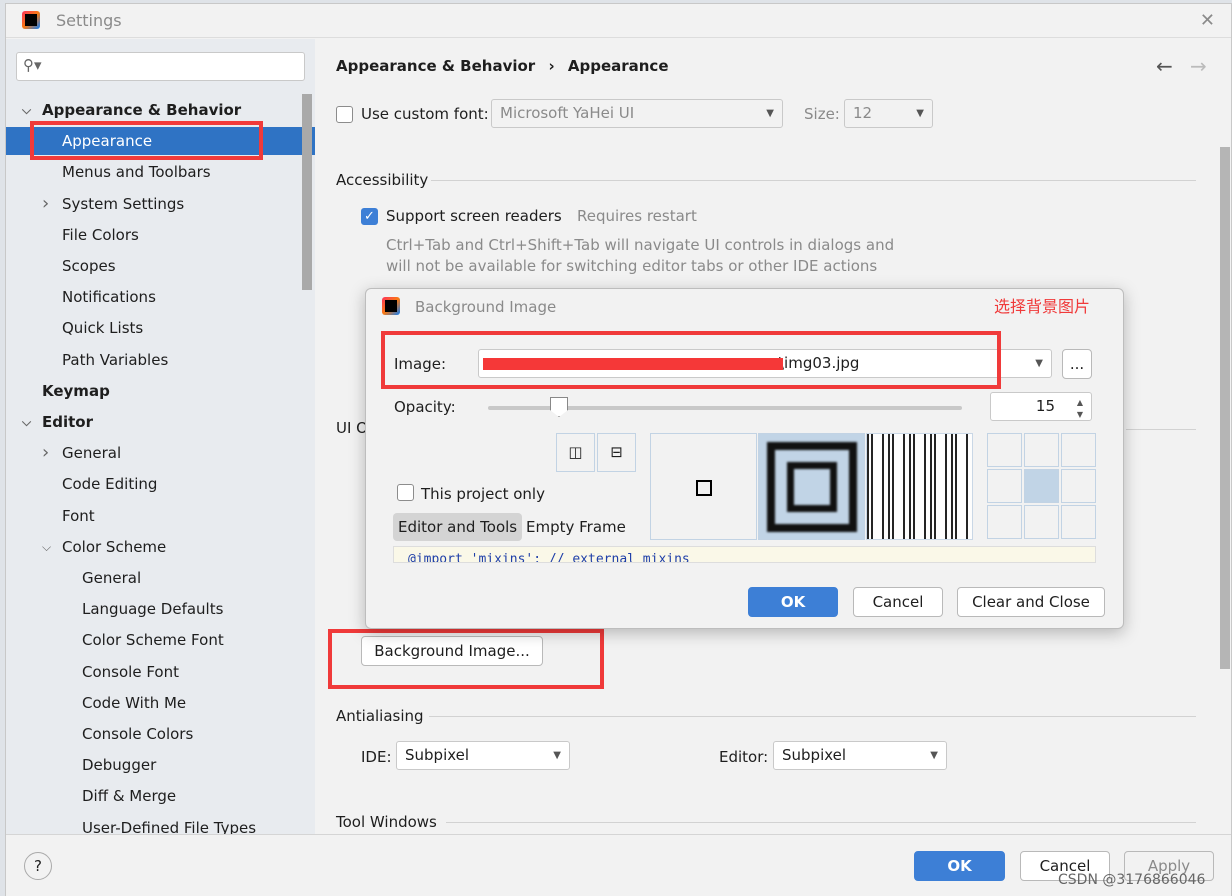 The image size is (1232, 896). I want to click on sidebar-item: Scopes, so click(89, 266).